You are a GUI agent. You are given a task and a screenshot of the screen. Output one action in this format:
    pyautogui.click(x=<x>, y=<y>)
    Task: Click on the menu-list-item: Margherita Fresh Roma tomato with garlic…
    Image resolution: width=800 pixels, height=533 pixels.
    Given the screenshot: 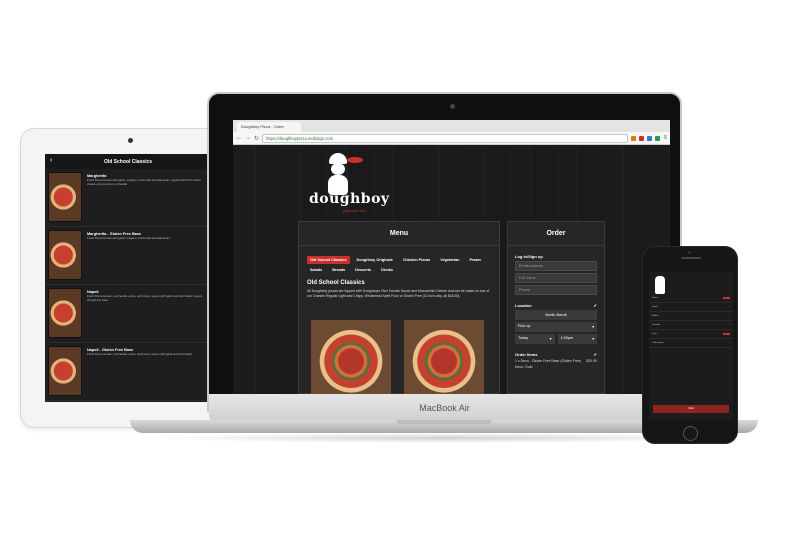 What is the action you would take?
    pyautogui.click(x=128, y=198)
    